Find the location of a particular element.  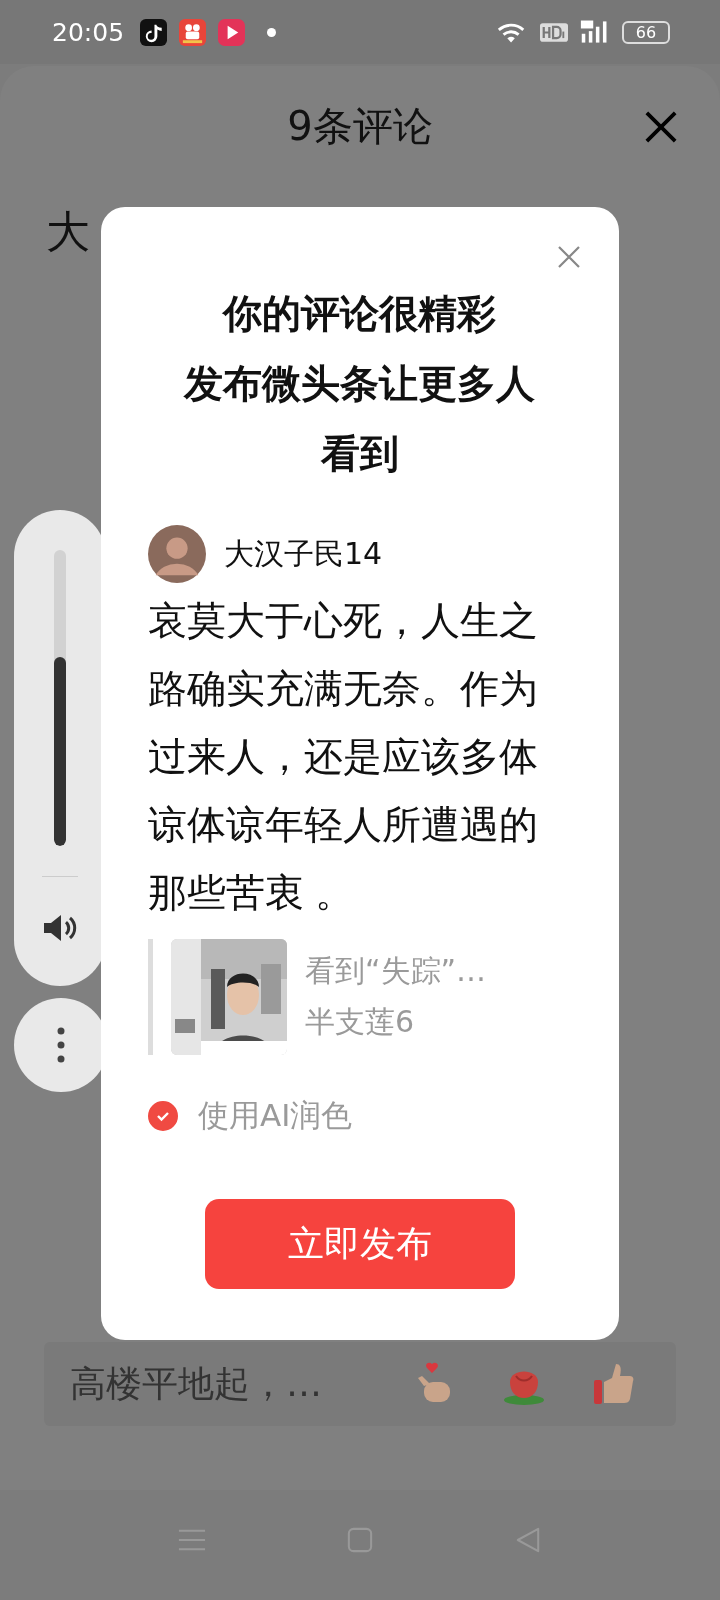

volume-slider is located at coordinates (60, 698).